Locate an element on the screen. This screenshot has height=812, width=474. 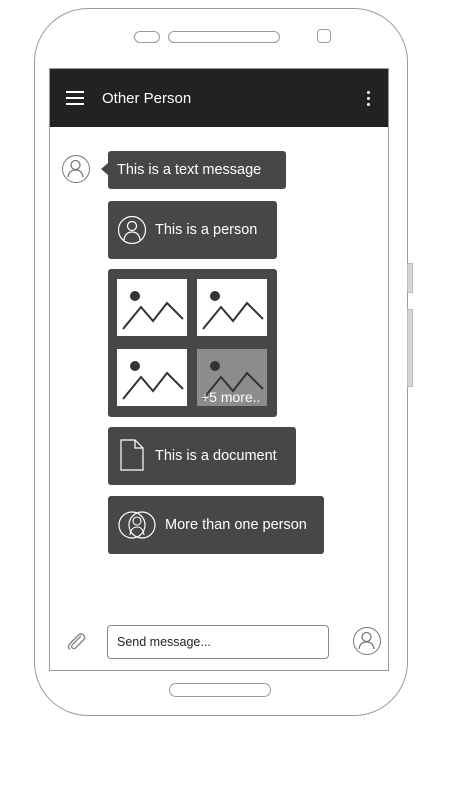
document-message-bubble: This is a document is located at coordinates (202, 456).